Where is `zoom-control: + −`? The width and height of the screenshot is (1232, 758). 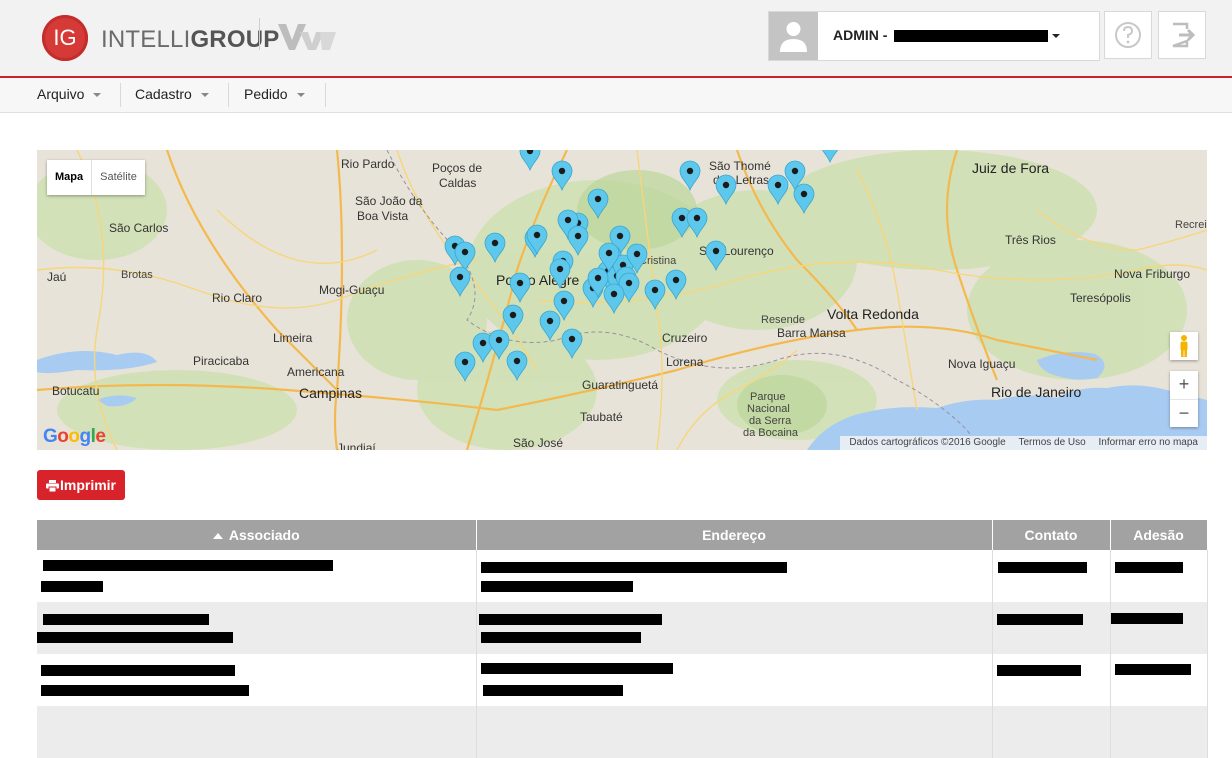
zoom-control: + − is located at coordinates (1184, 399).